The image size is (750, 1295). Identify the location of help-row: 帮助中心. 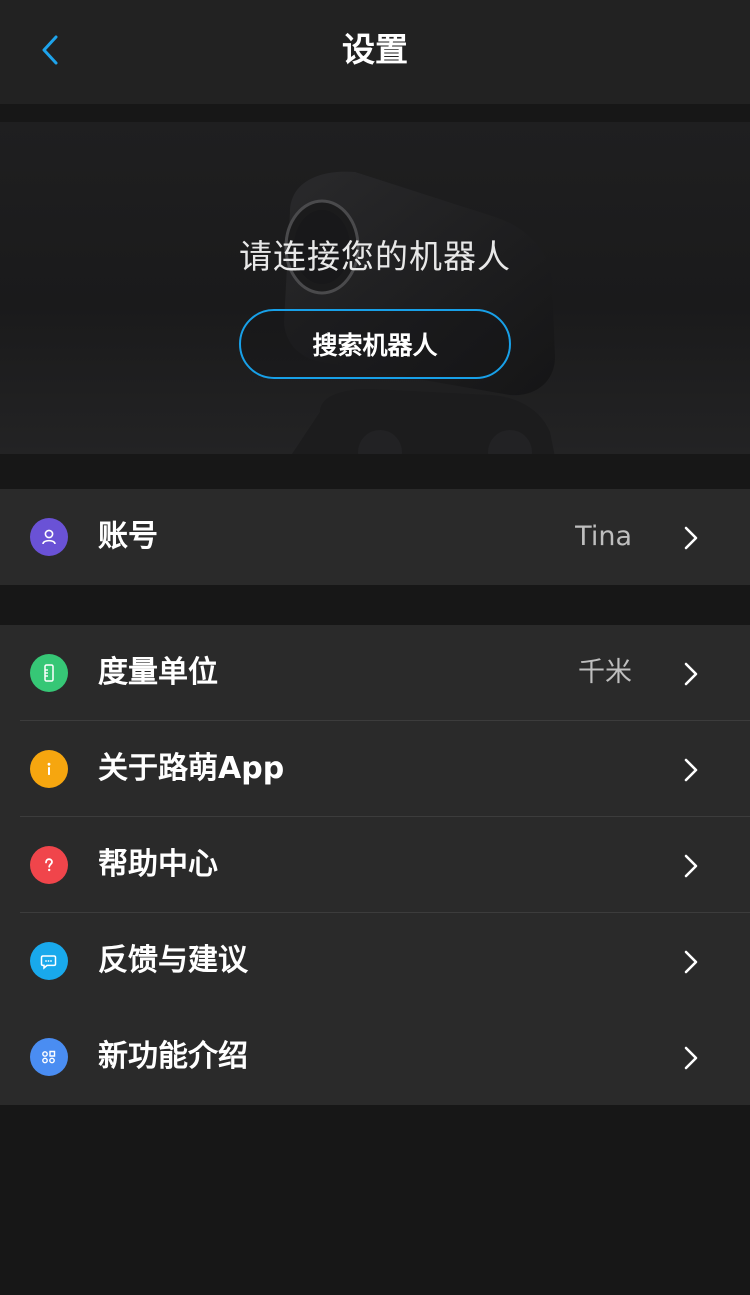
(375, 865).